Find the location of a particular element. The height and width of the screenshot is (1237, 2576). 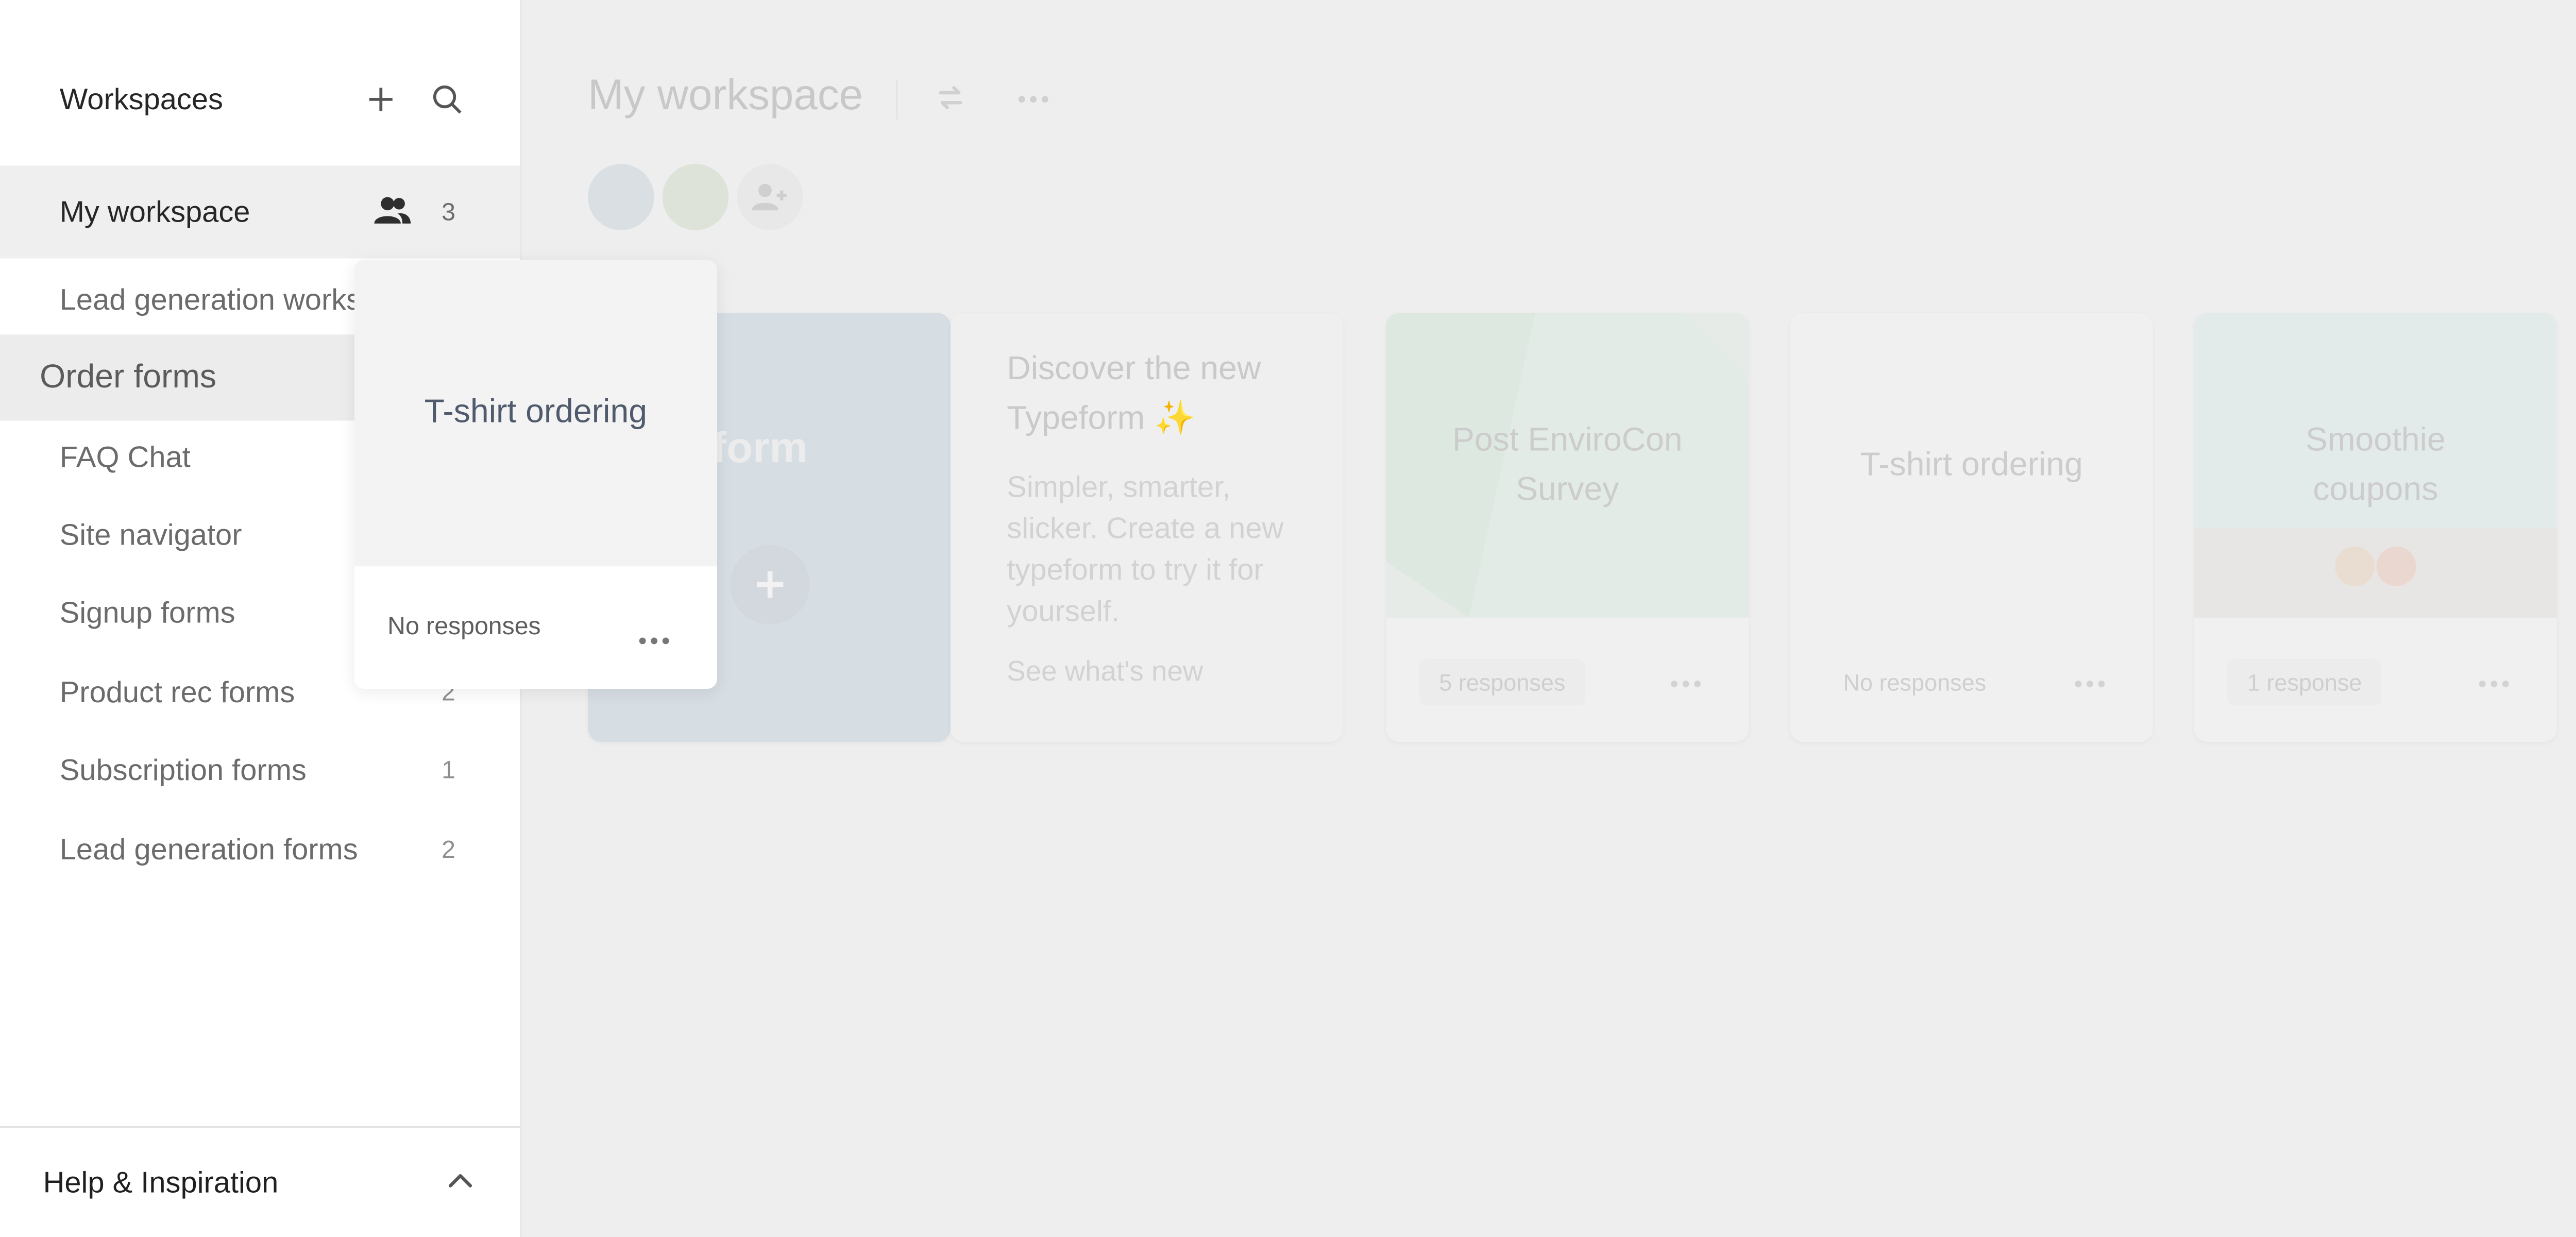

shared-members-icon is located at coordinates (392, 214).